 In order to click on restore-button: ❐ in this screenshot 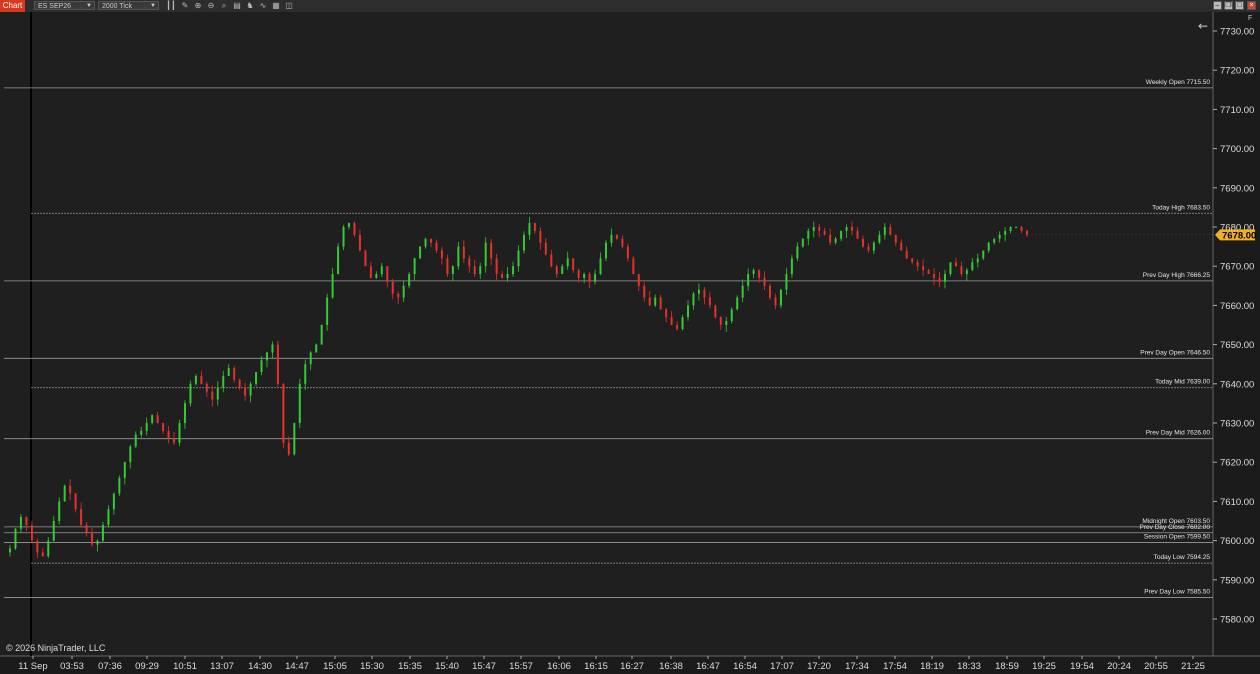, I will do `click(1228, 5)`.